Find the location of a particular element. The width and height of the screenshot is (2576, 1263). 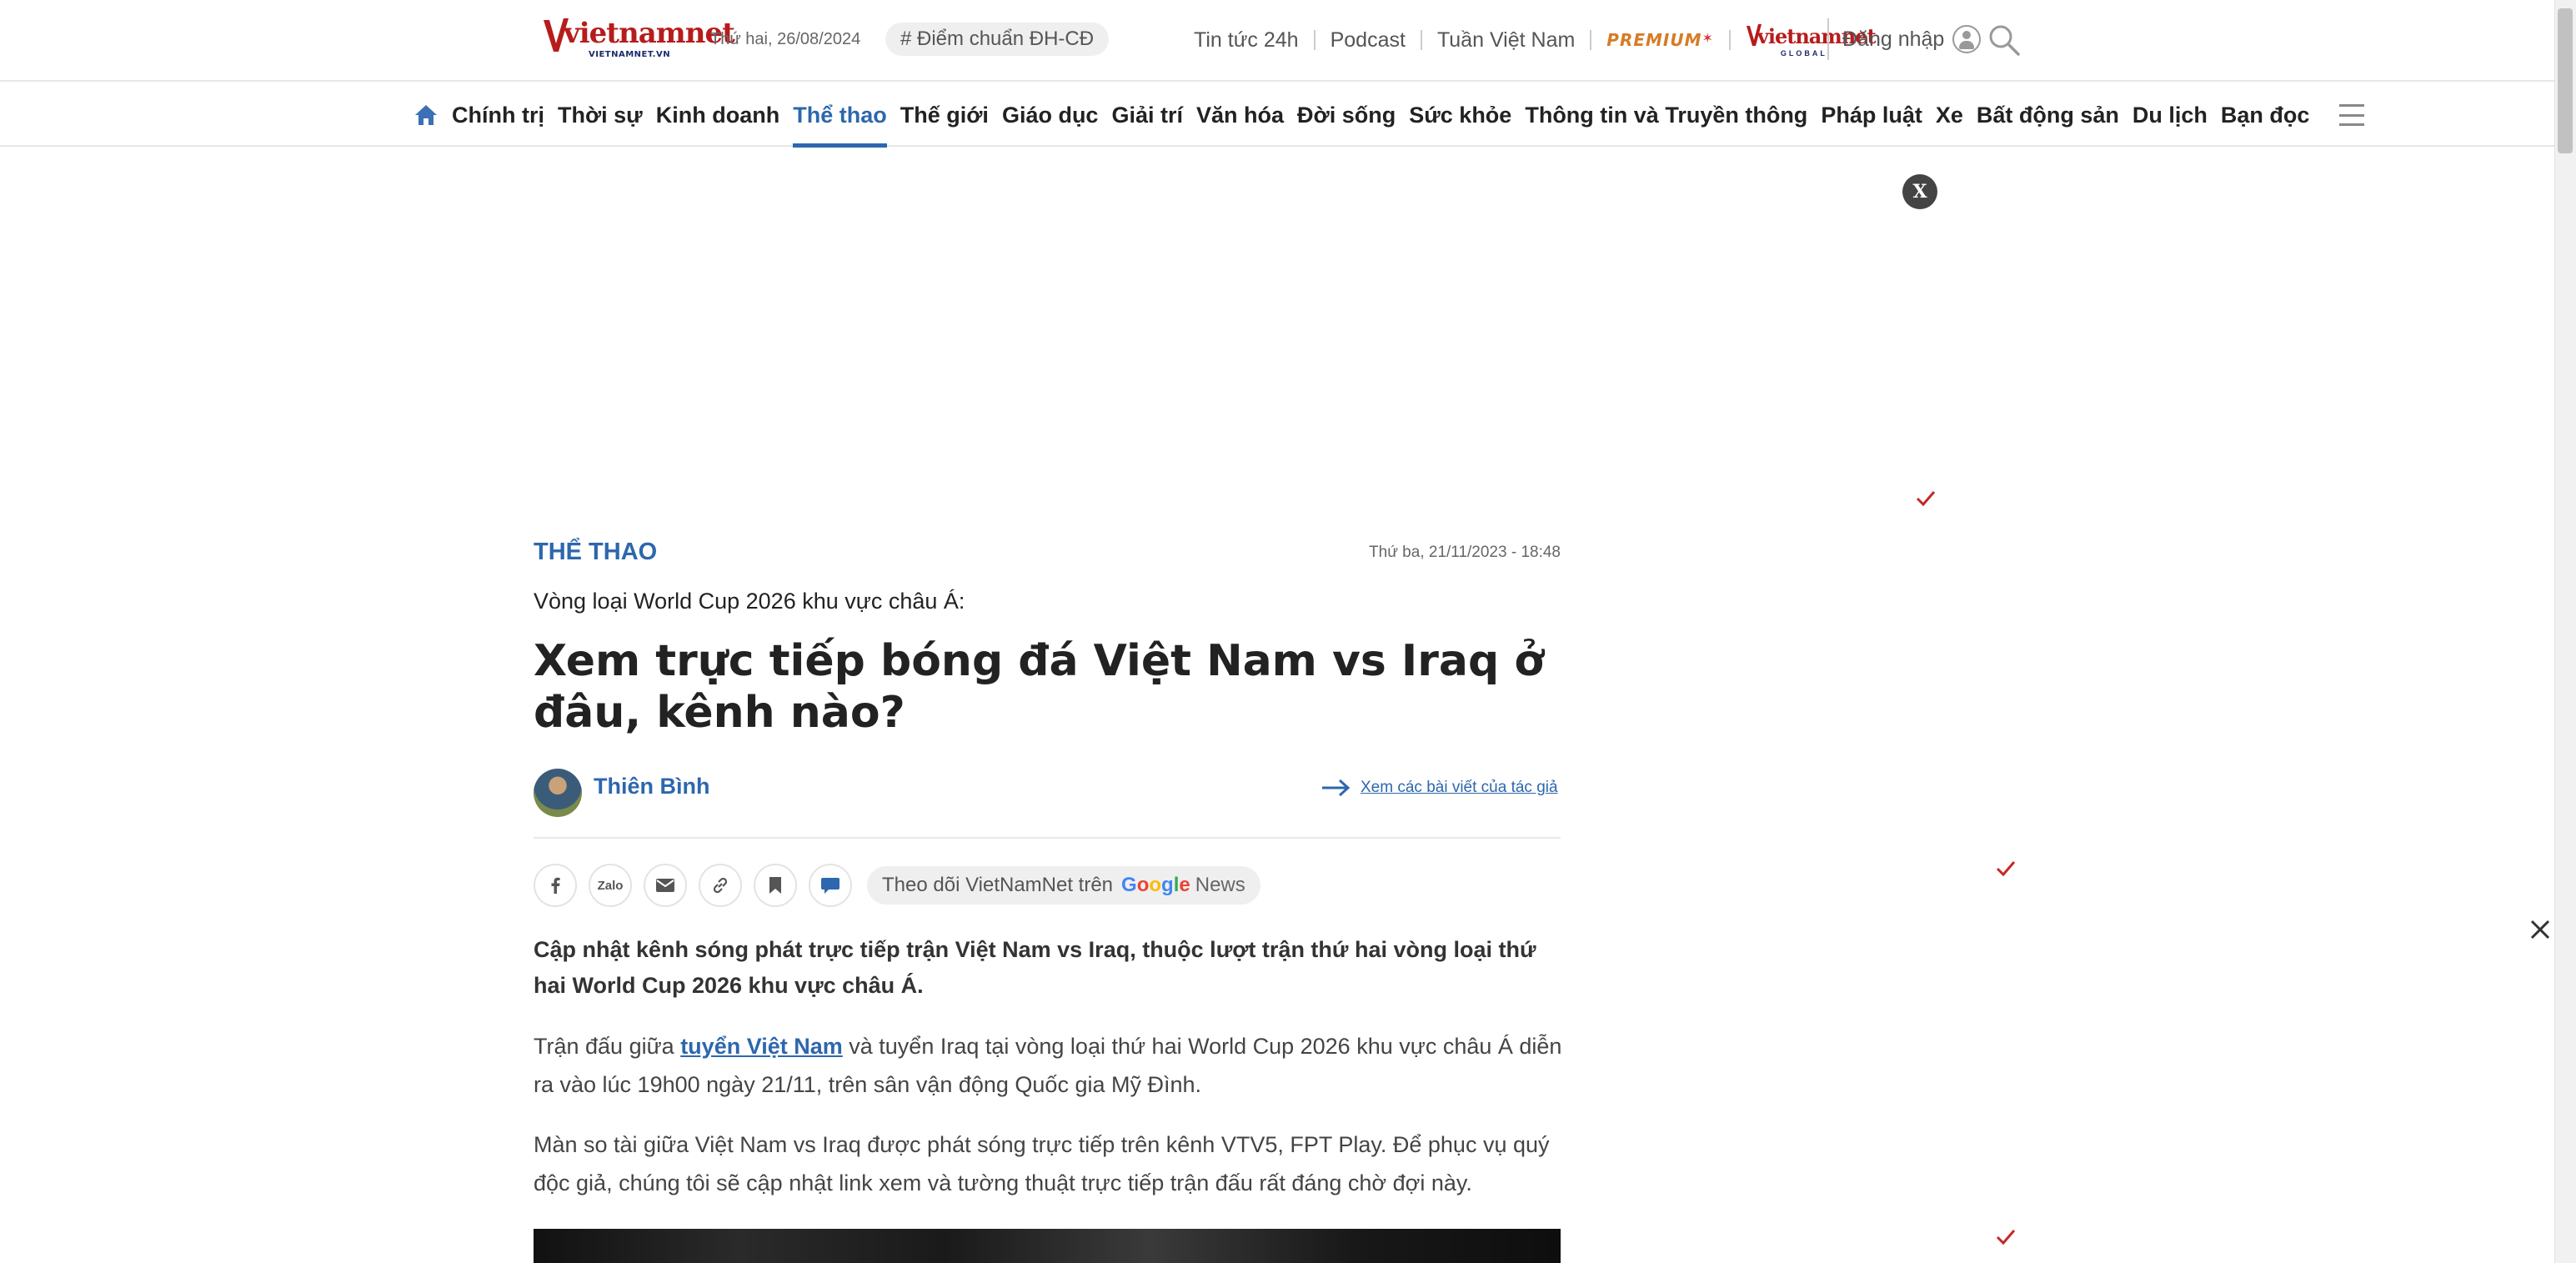

current-date: Thứ hai, 26/08/2024 is located at coordinates (785, 39).